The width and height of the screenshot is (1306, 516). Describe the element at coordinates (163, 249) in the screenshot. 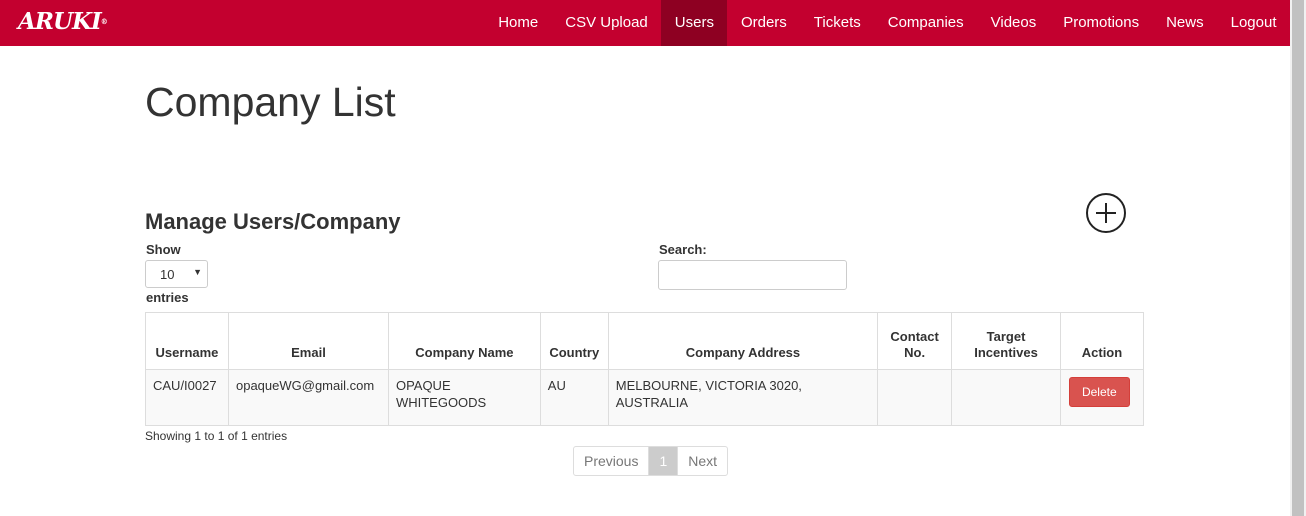

I see `show-label: Show` at that location.